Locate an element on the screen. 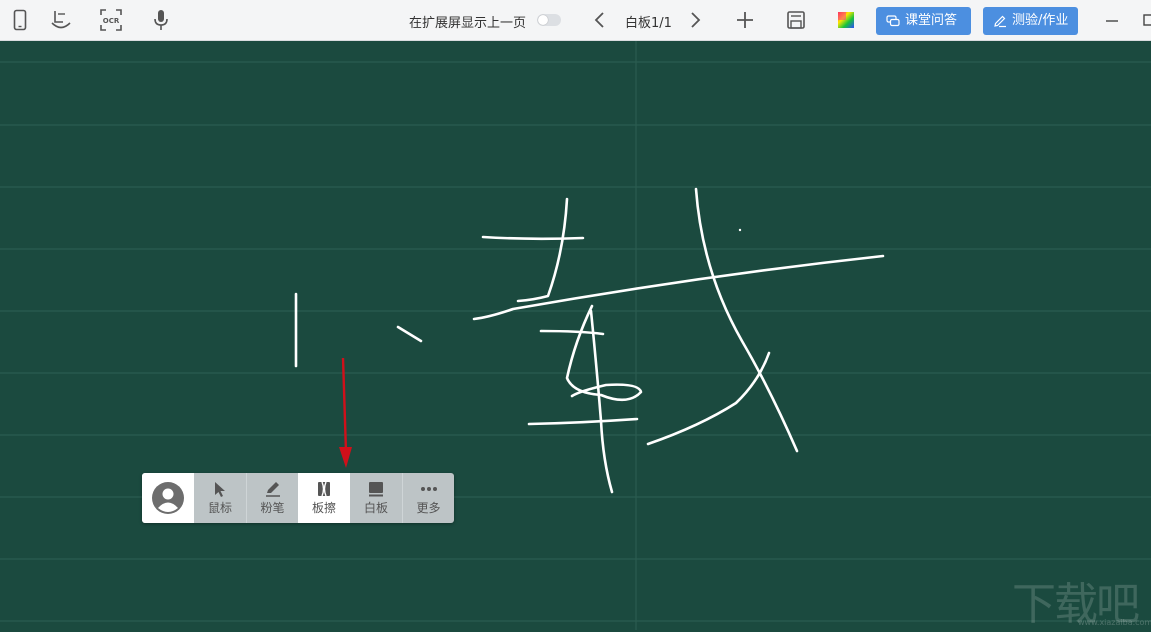 This screenshot has width=1151, height=632. watermark-url: www.xiazaiba.com is located at coordinates (1114, 622).